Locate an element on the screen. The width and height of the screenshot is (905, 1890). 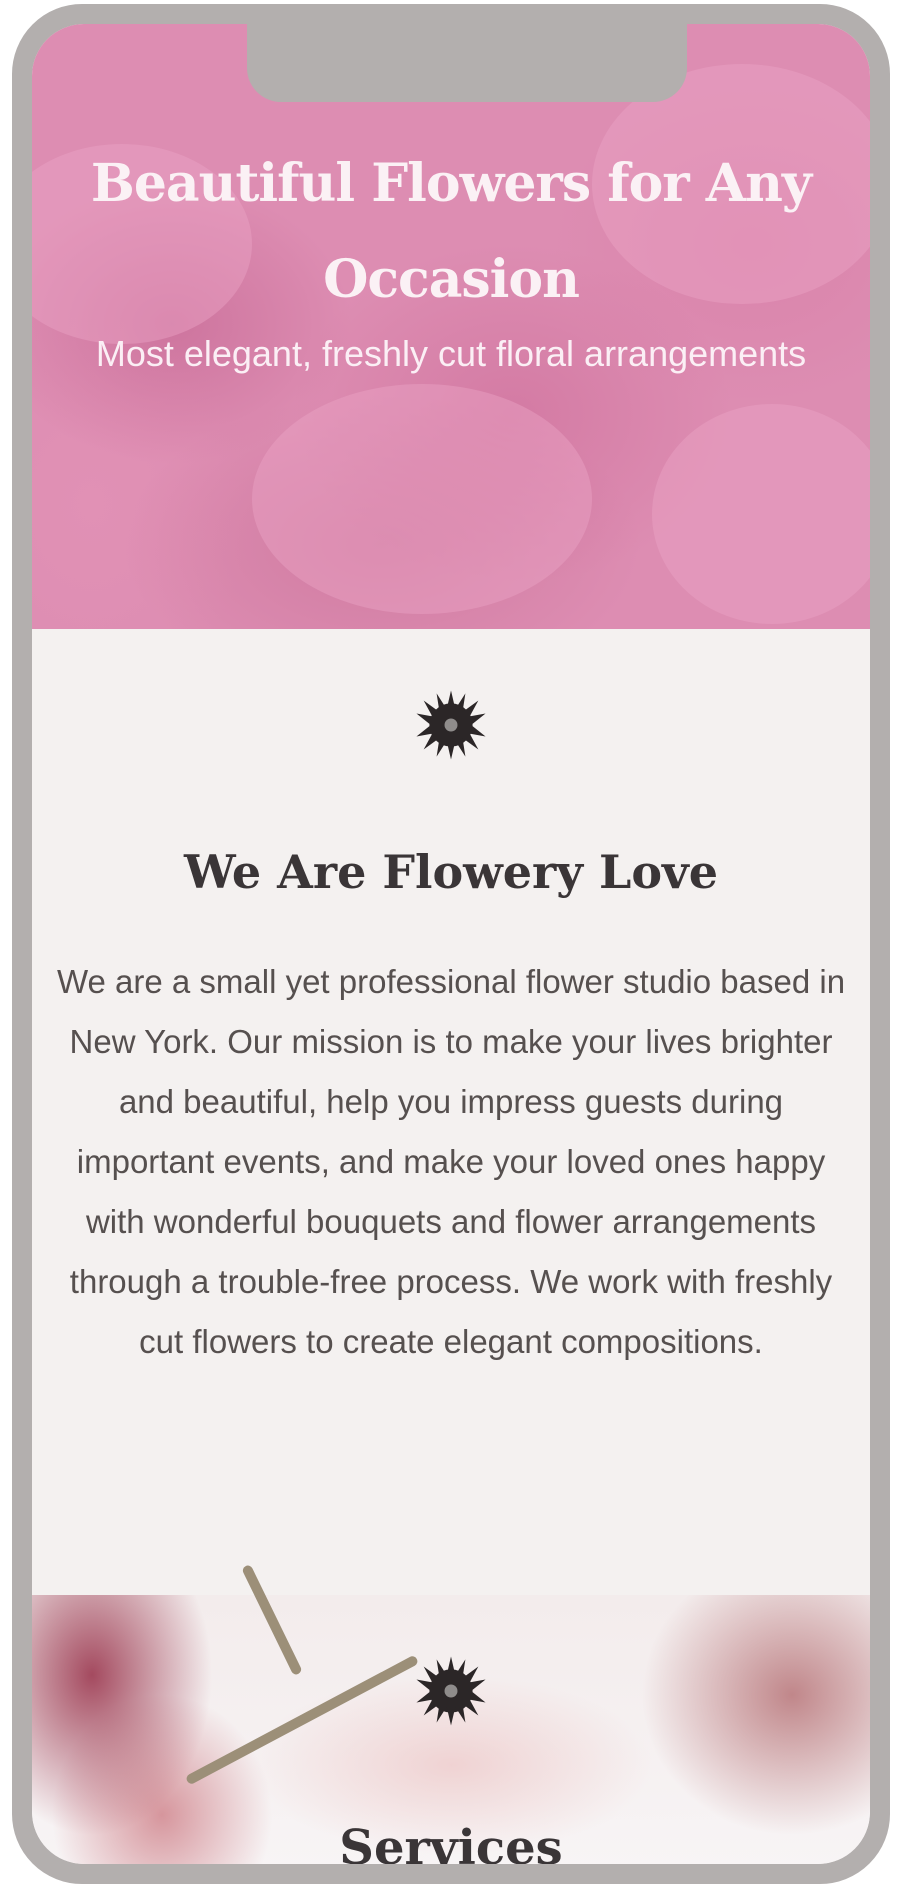
services-section: Services is located at coordinates (451, 1713).